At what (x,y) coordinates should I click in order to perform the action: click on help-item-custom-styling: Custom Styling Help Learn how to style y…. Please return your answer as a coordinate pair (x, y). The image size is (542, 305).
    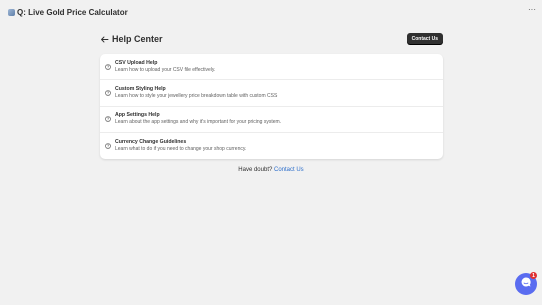
    Looking at the image, I should click on (271, 93).